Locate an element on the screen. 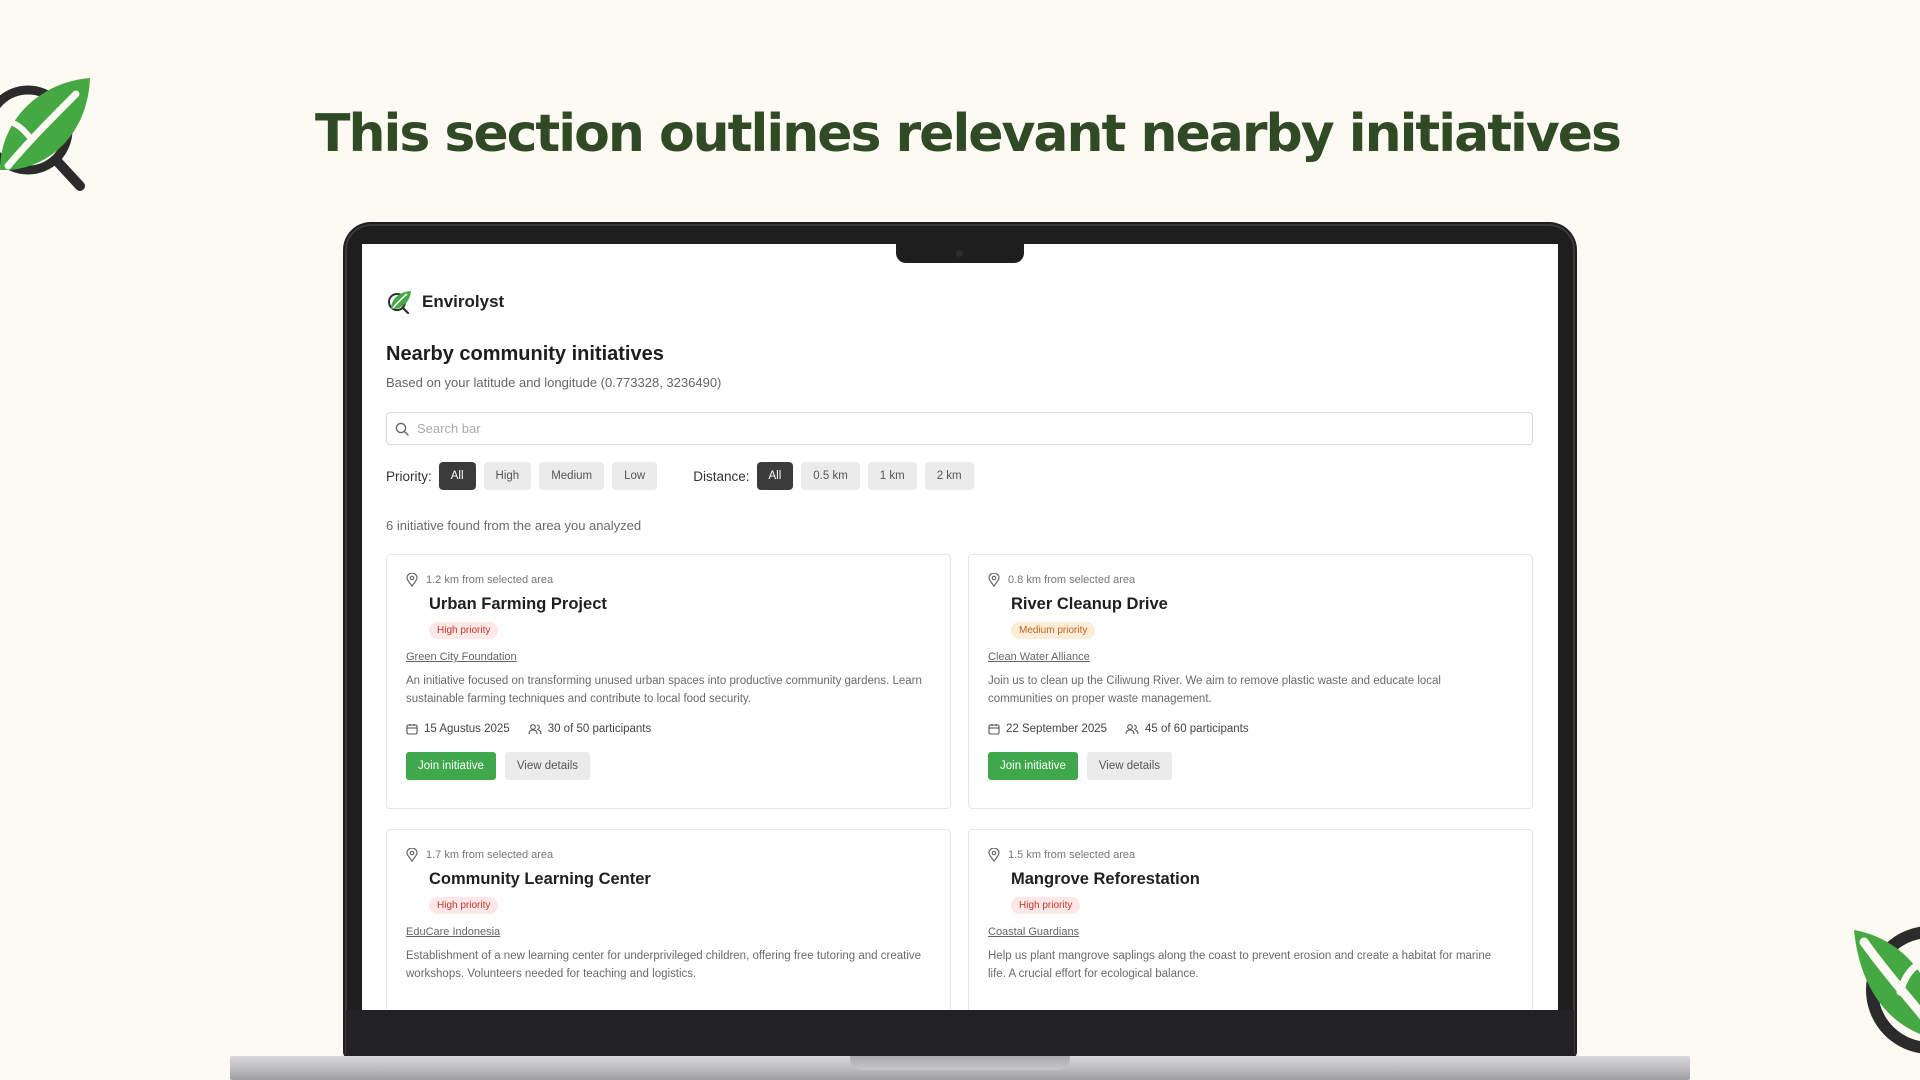 The width and height of the screenshot is (1920, 1080). priority-chip-high: High is located at coordinates (507, 476).